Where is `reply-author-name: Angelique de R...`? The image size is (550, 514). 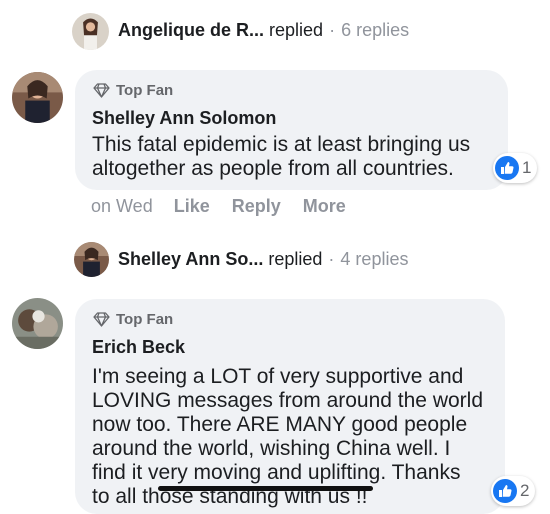
reply-author-name: Angelique de R... is located at coordinates (191, 30).